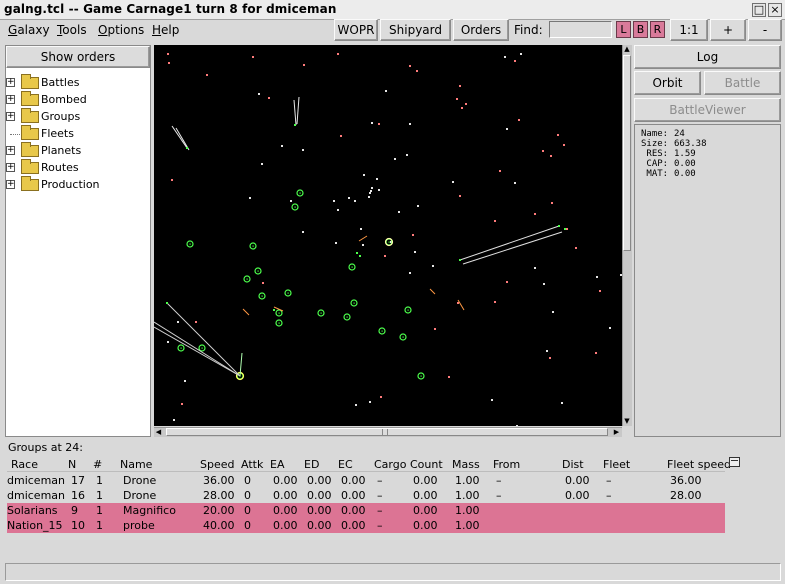 This screenshot has height=584, width=785. What do you see at coordinates (667, 83) in the screenshot?
I see `orbit-button: Orbit` at bounding box center [667, 83].